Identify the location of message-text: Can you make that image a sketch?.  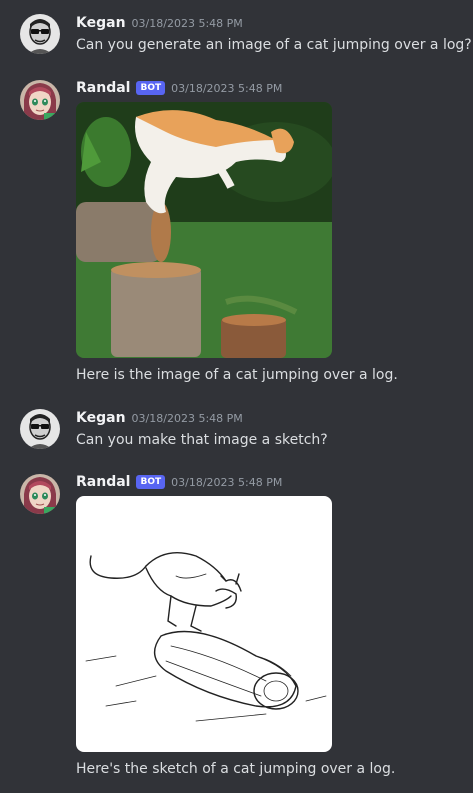
(202, 440).